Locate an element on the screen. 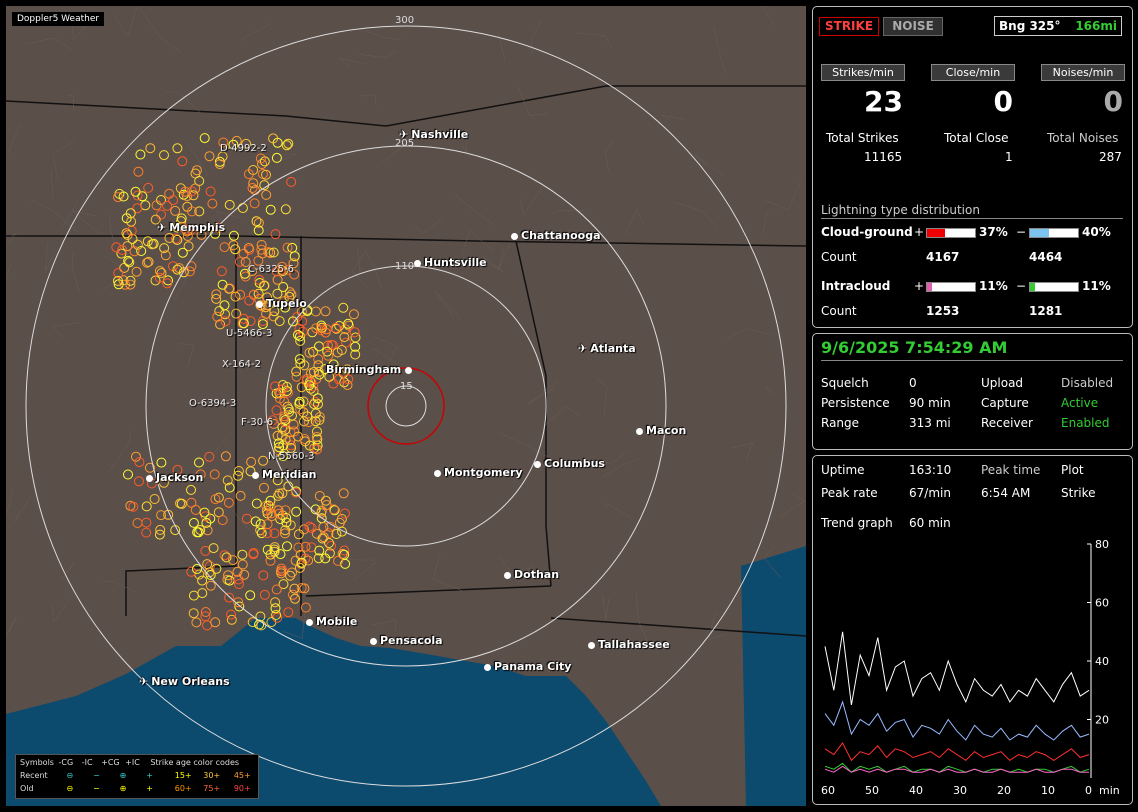 The height and width of the screenshot is (812, 1138). legend-old-label: Old is located at coordinates (27, 788).